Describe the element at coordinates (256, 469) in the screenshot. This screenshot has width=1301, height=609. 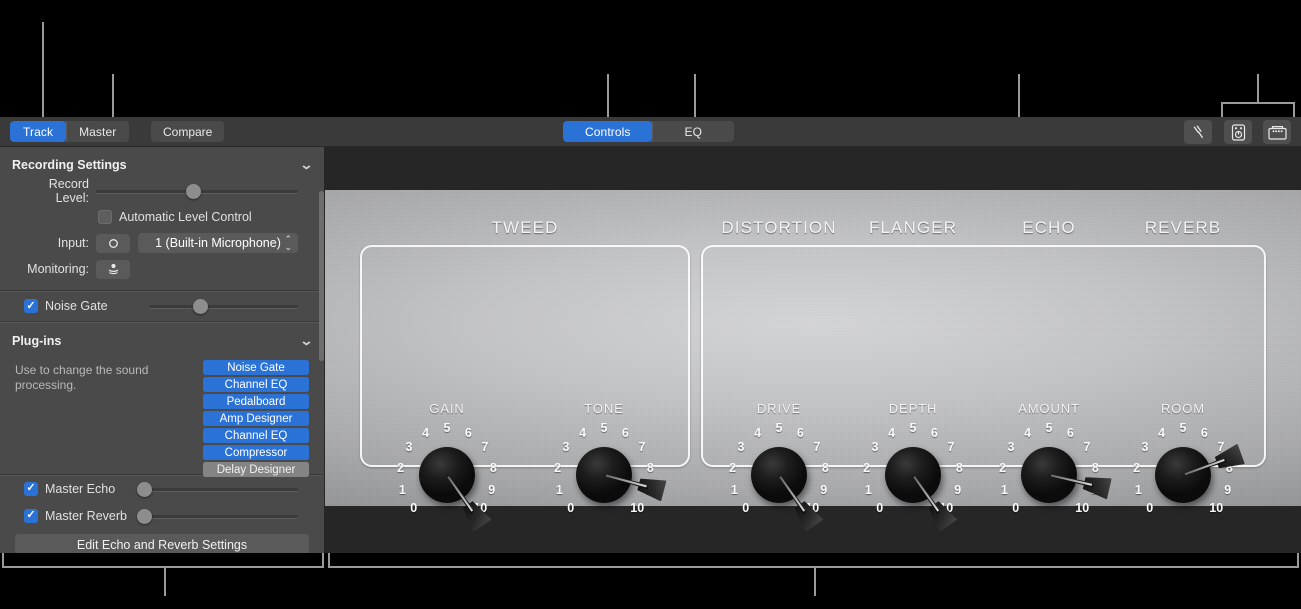
I see `plugin-slot: Delay Designer` at that location.